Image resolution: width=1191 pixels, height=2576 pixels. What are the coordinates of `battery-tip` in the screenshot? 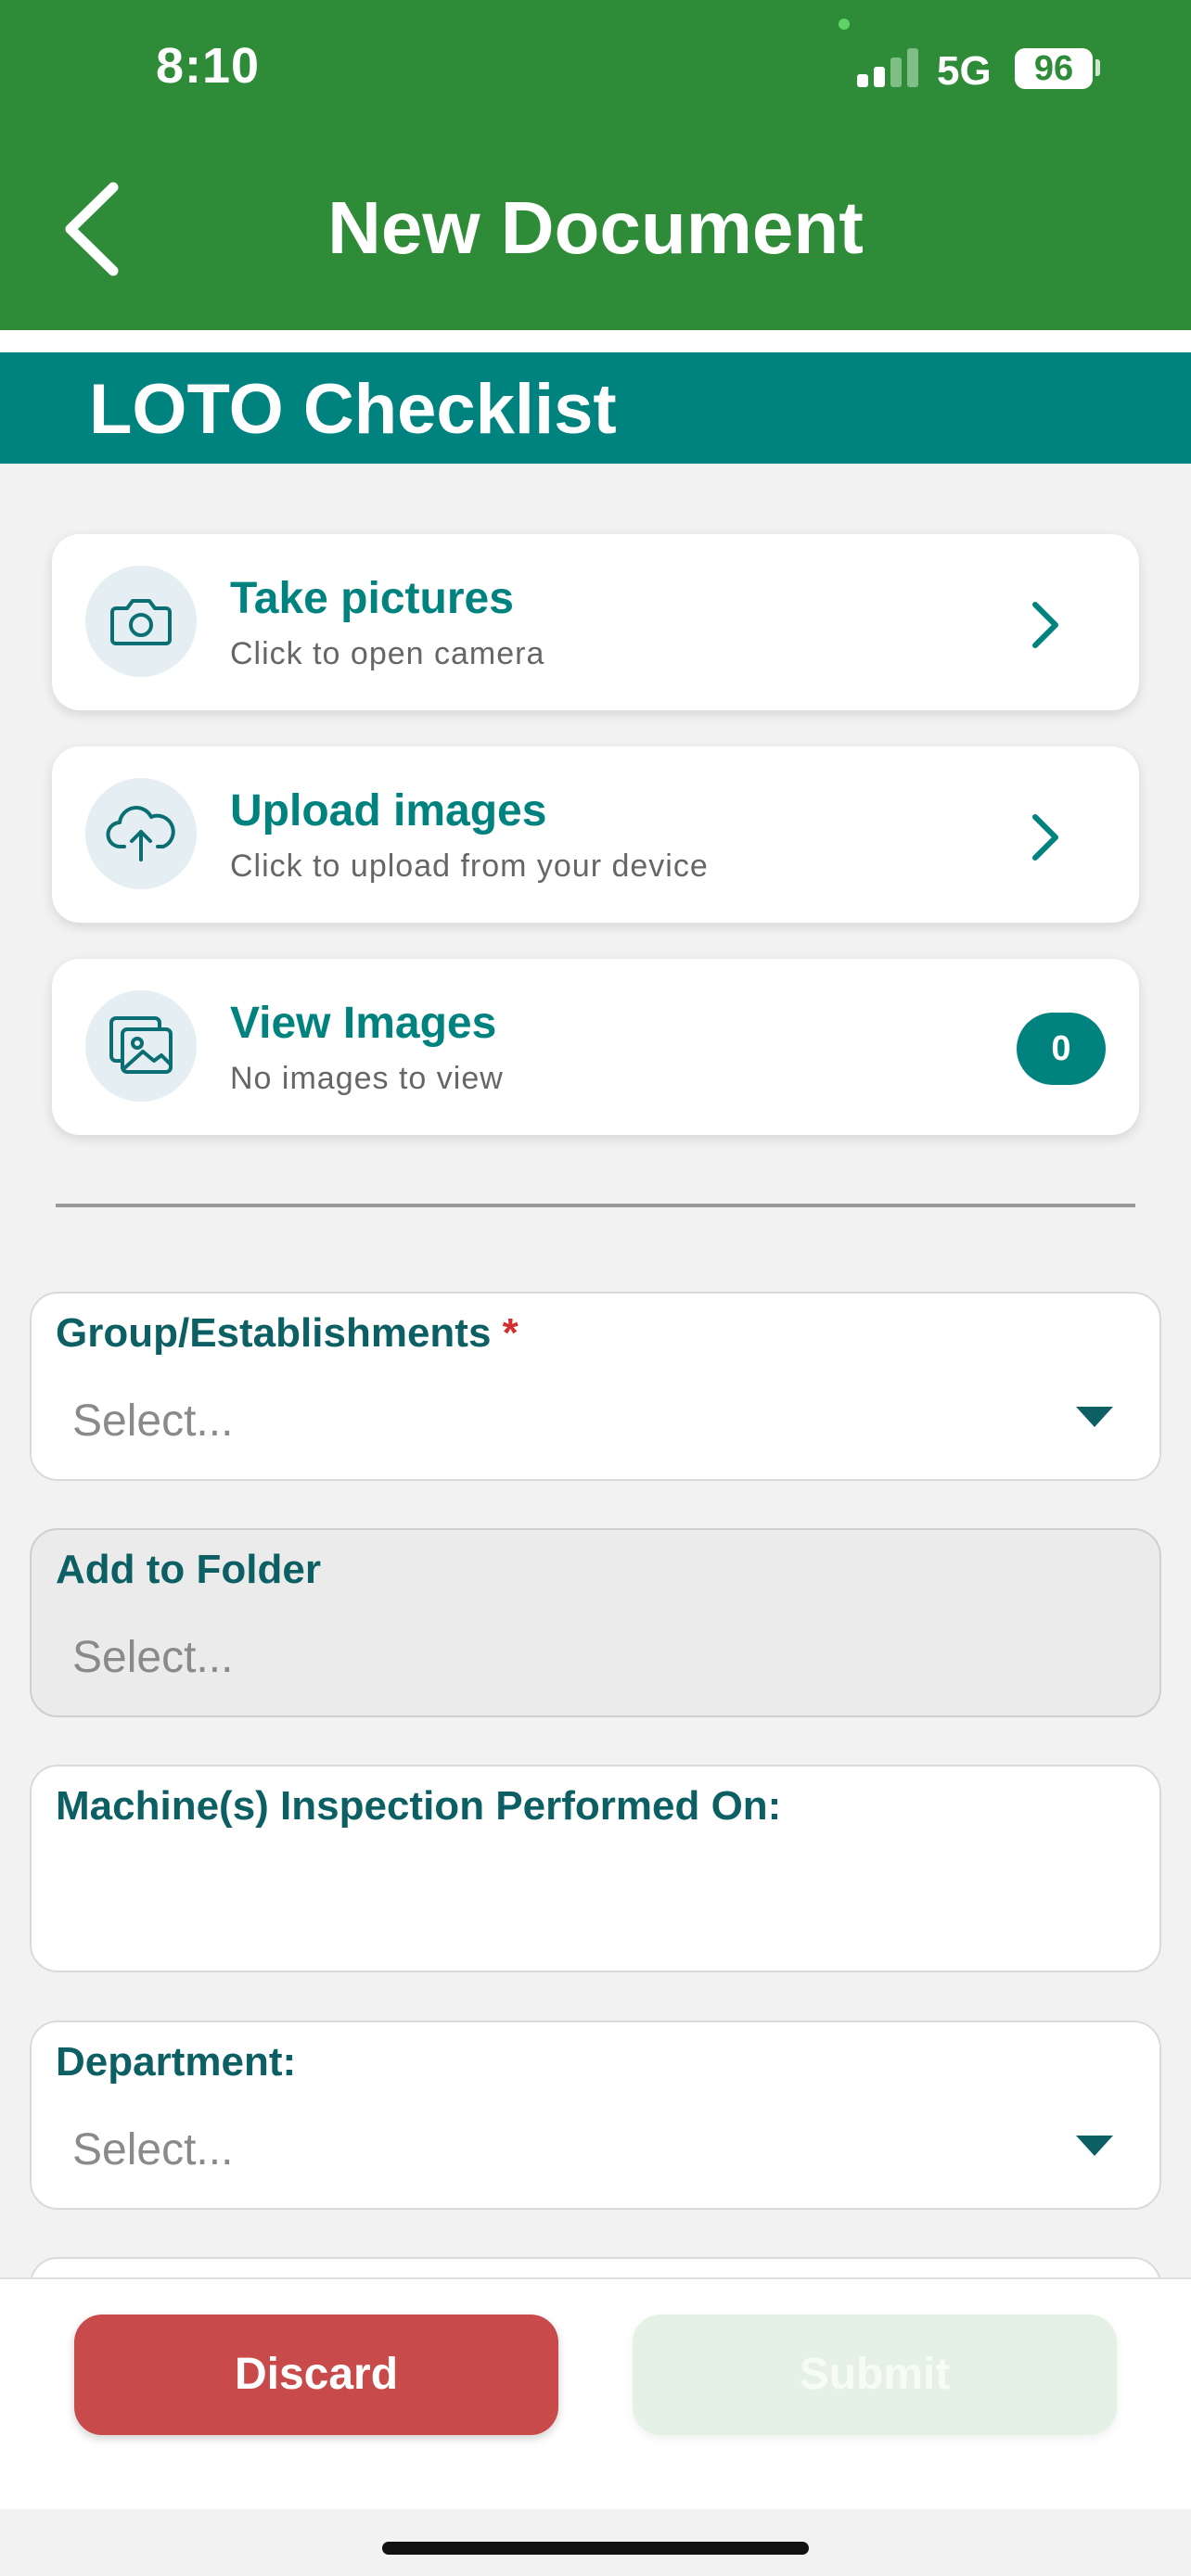 It's located at (1097, 67).